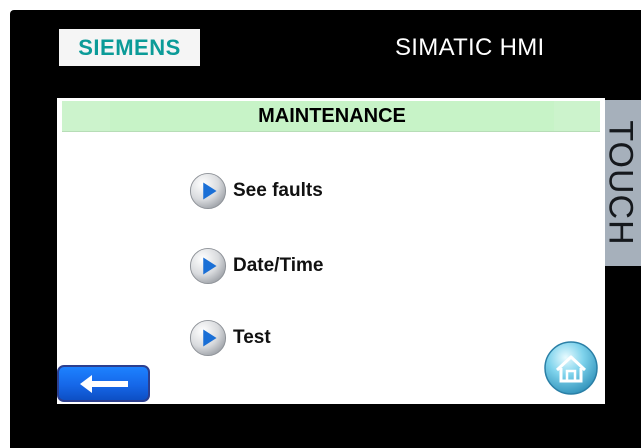  I want to click on menu-item-see-faults: See faults, so click(256, 191).